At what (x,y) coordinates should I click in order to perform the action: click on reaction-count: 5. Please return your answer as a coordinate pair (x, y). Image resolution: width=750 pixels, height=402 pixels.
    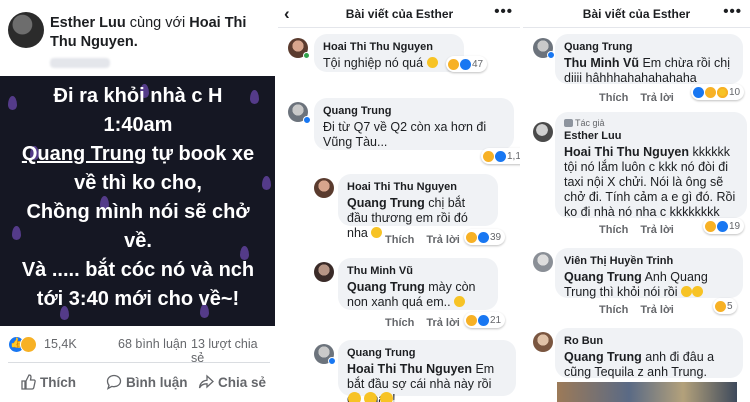
    Looking at the image, I should click on (730, 306).